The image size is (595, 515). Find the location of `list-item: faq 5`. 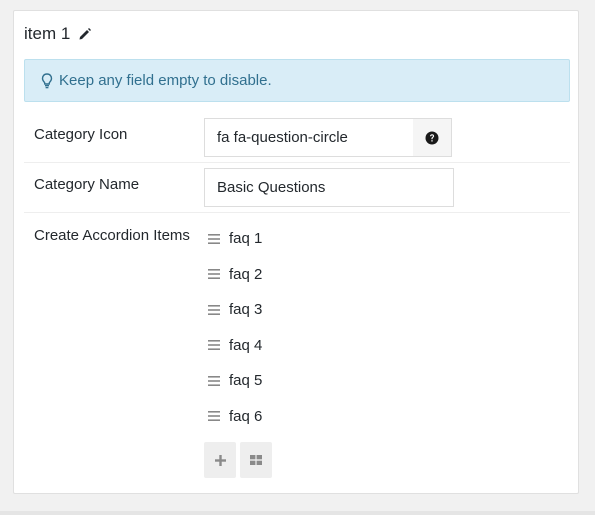

list-item: faq 5 is located at coordinates (235, 381).